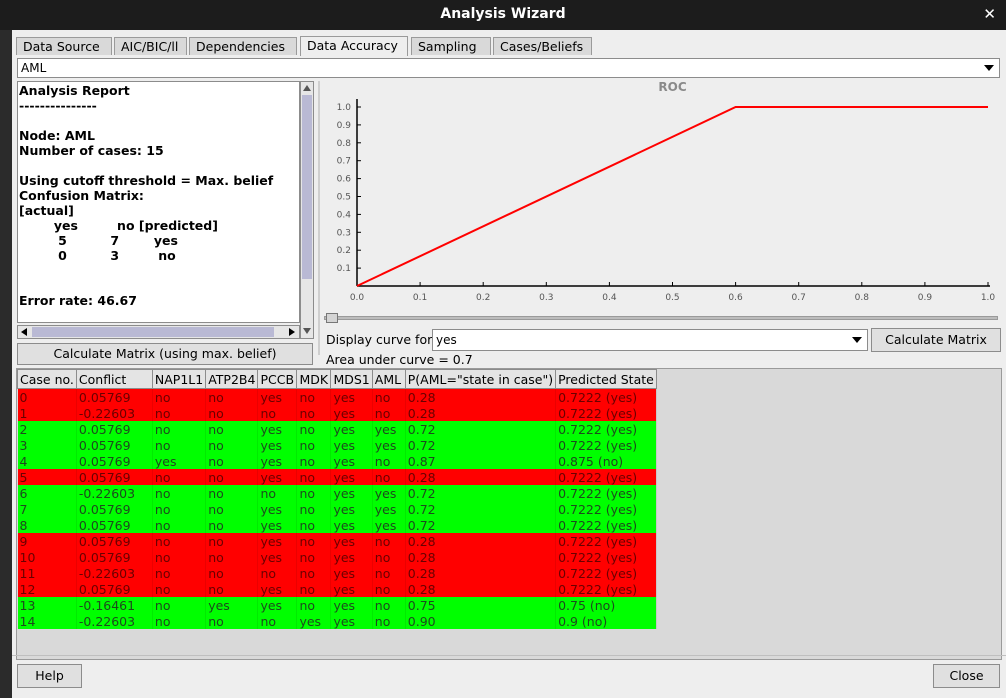  What do you see at coordinates (337, 413) in the screenshot?
I see `table-row: 1 -0.22603 no no no no yes no 0.28 0.7222 (yes)` at bounding box center [337, 413].